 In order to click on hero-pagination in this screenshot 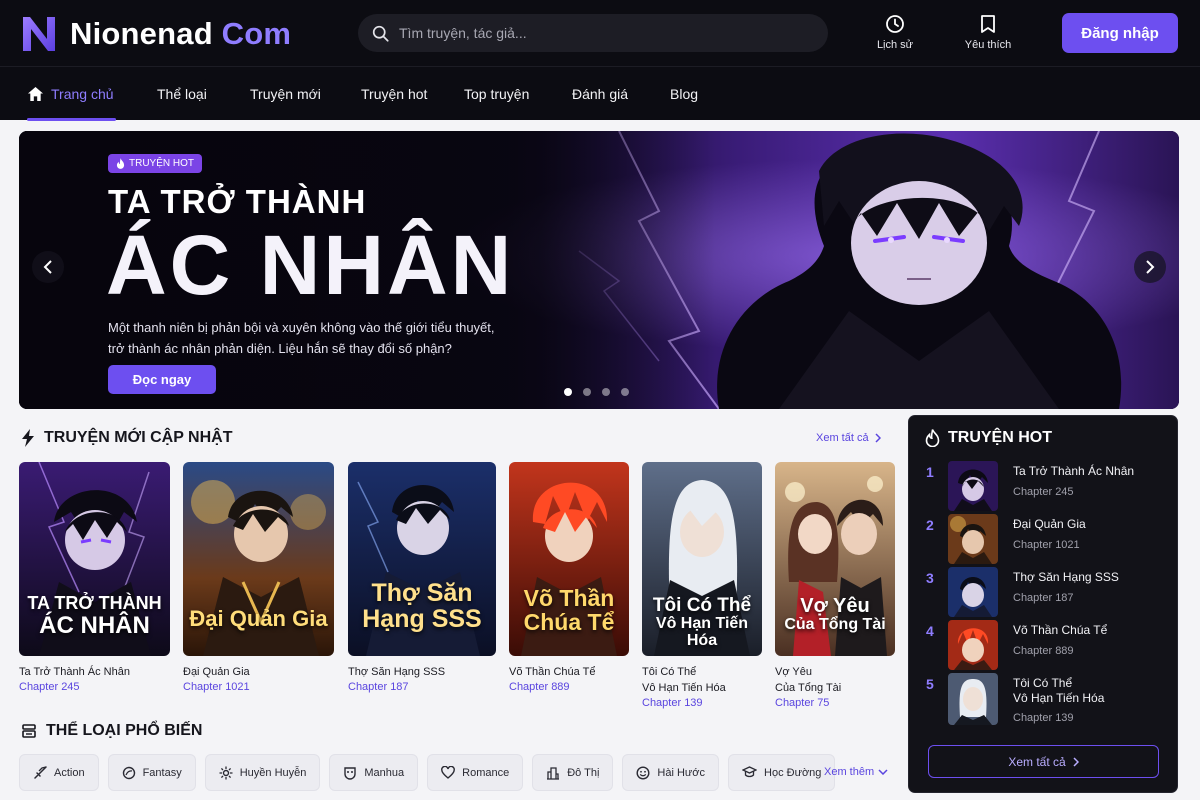, I will do `click(596, 392)`.